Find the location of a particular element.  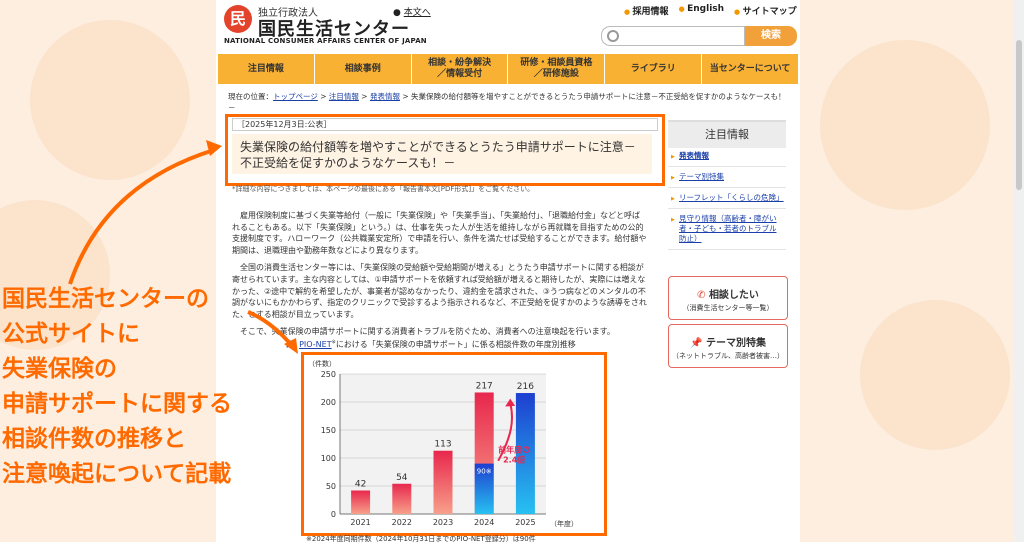

arrow-to-chart is located at coordinates (270, 329).